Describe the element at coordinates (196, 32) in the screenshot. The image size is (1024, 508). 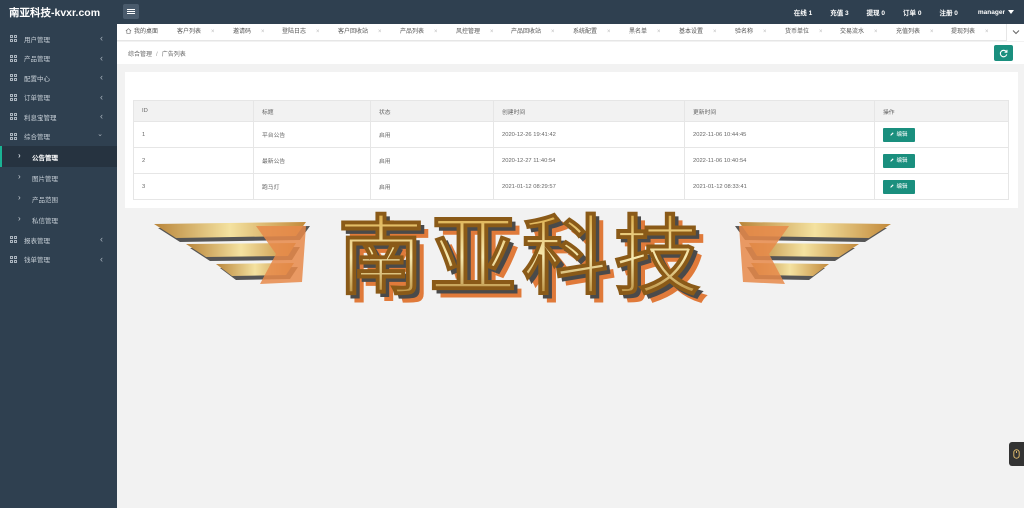
I see `tab-customers: 客户列表 ×` at that location.